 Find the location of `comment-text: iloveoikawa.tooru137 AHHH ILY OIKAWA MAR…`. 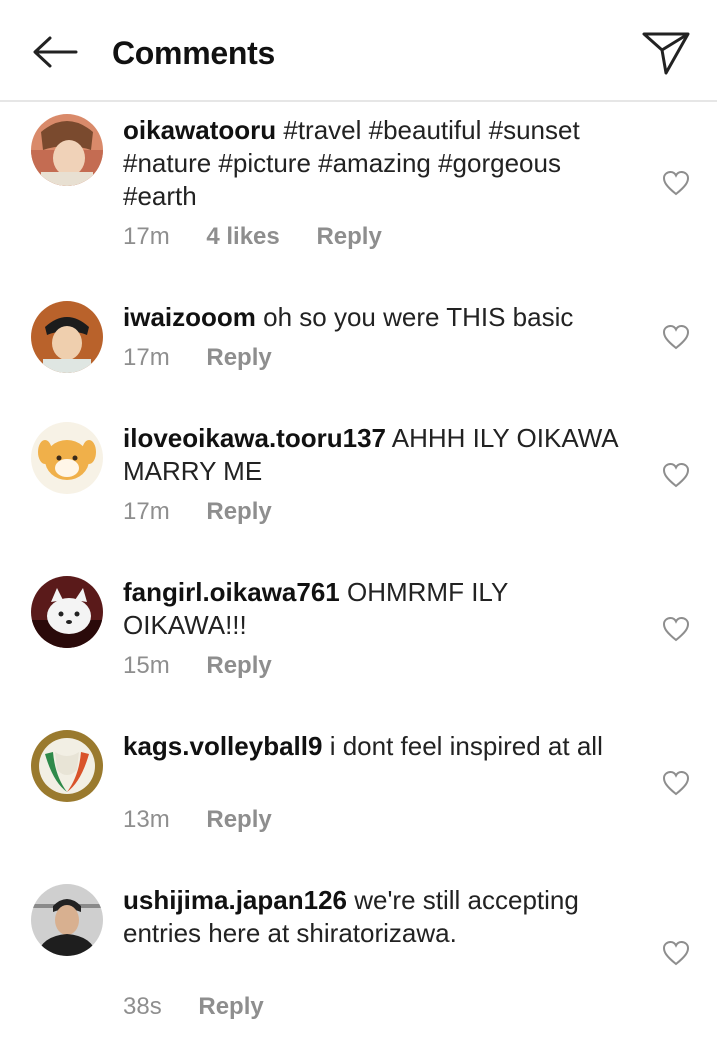

comment-text: iloveoikawa.tooru137 AHHH ILY OIKAWA MAR… is located at coordinates (373, 455).